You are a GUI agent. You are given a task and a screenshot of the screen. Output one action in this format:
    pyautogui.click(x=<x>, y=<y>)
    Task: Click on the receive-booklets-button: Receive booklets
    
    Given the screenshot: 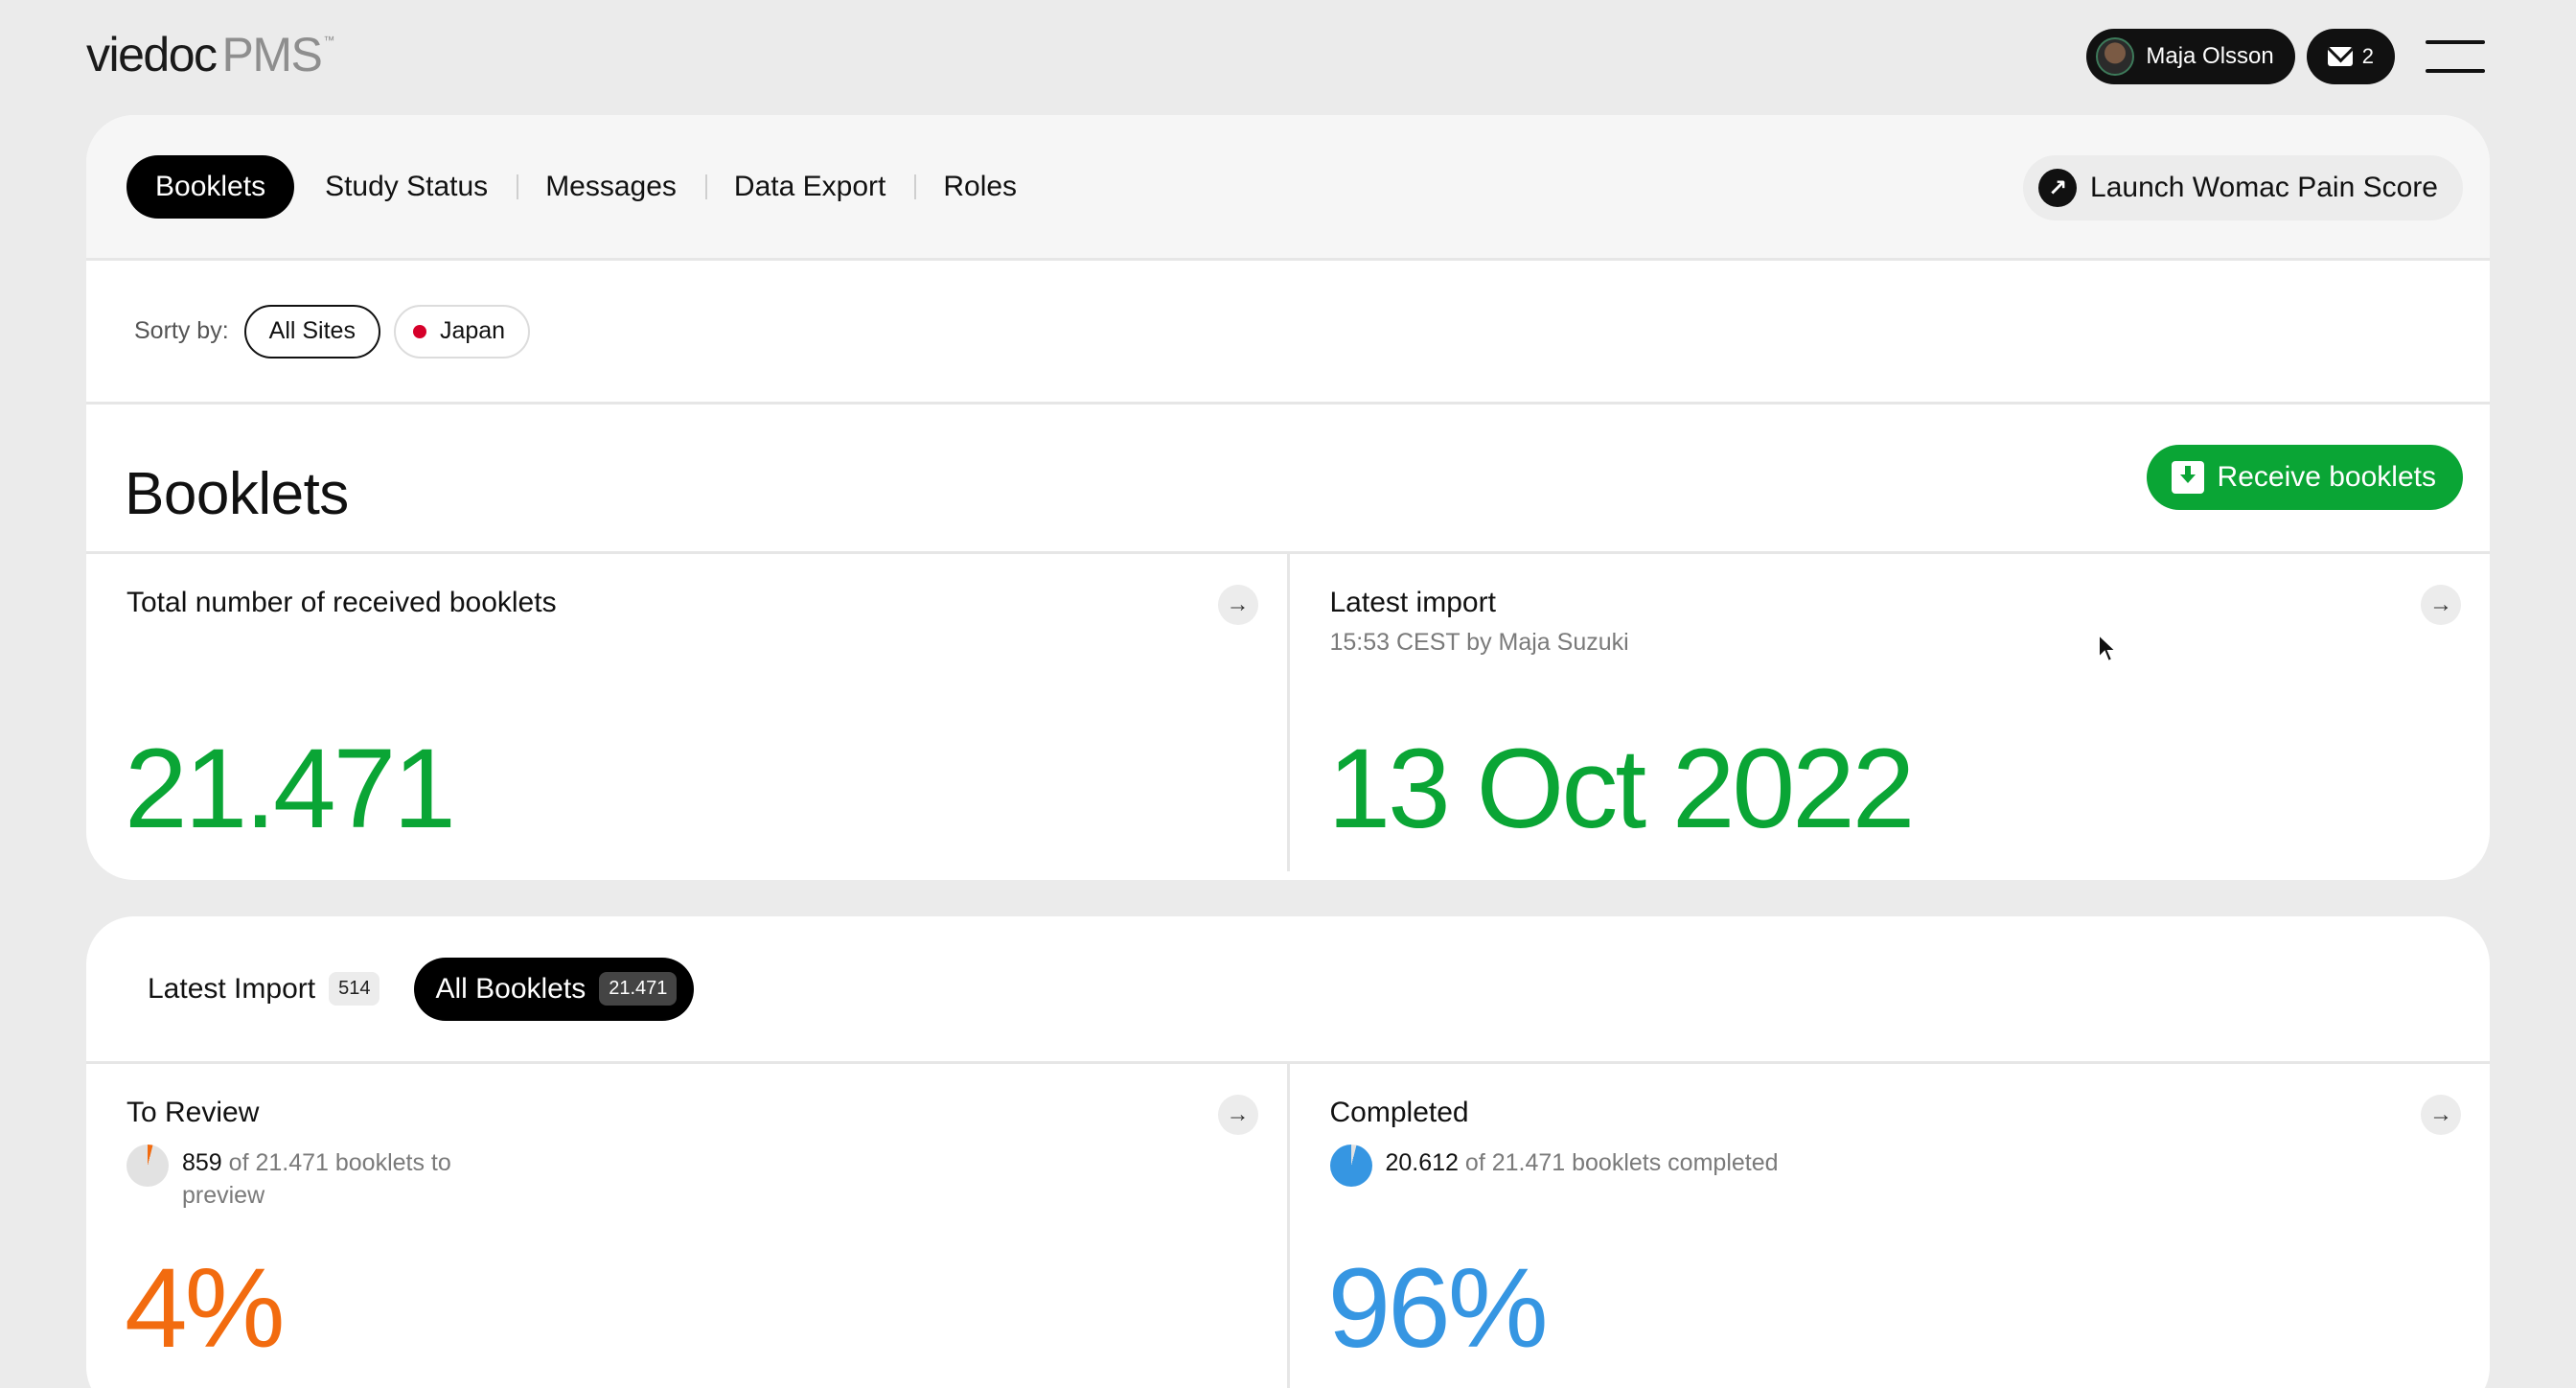 What is the action you would take?
    pyautogui.click(x=2304, y=478)
    